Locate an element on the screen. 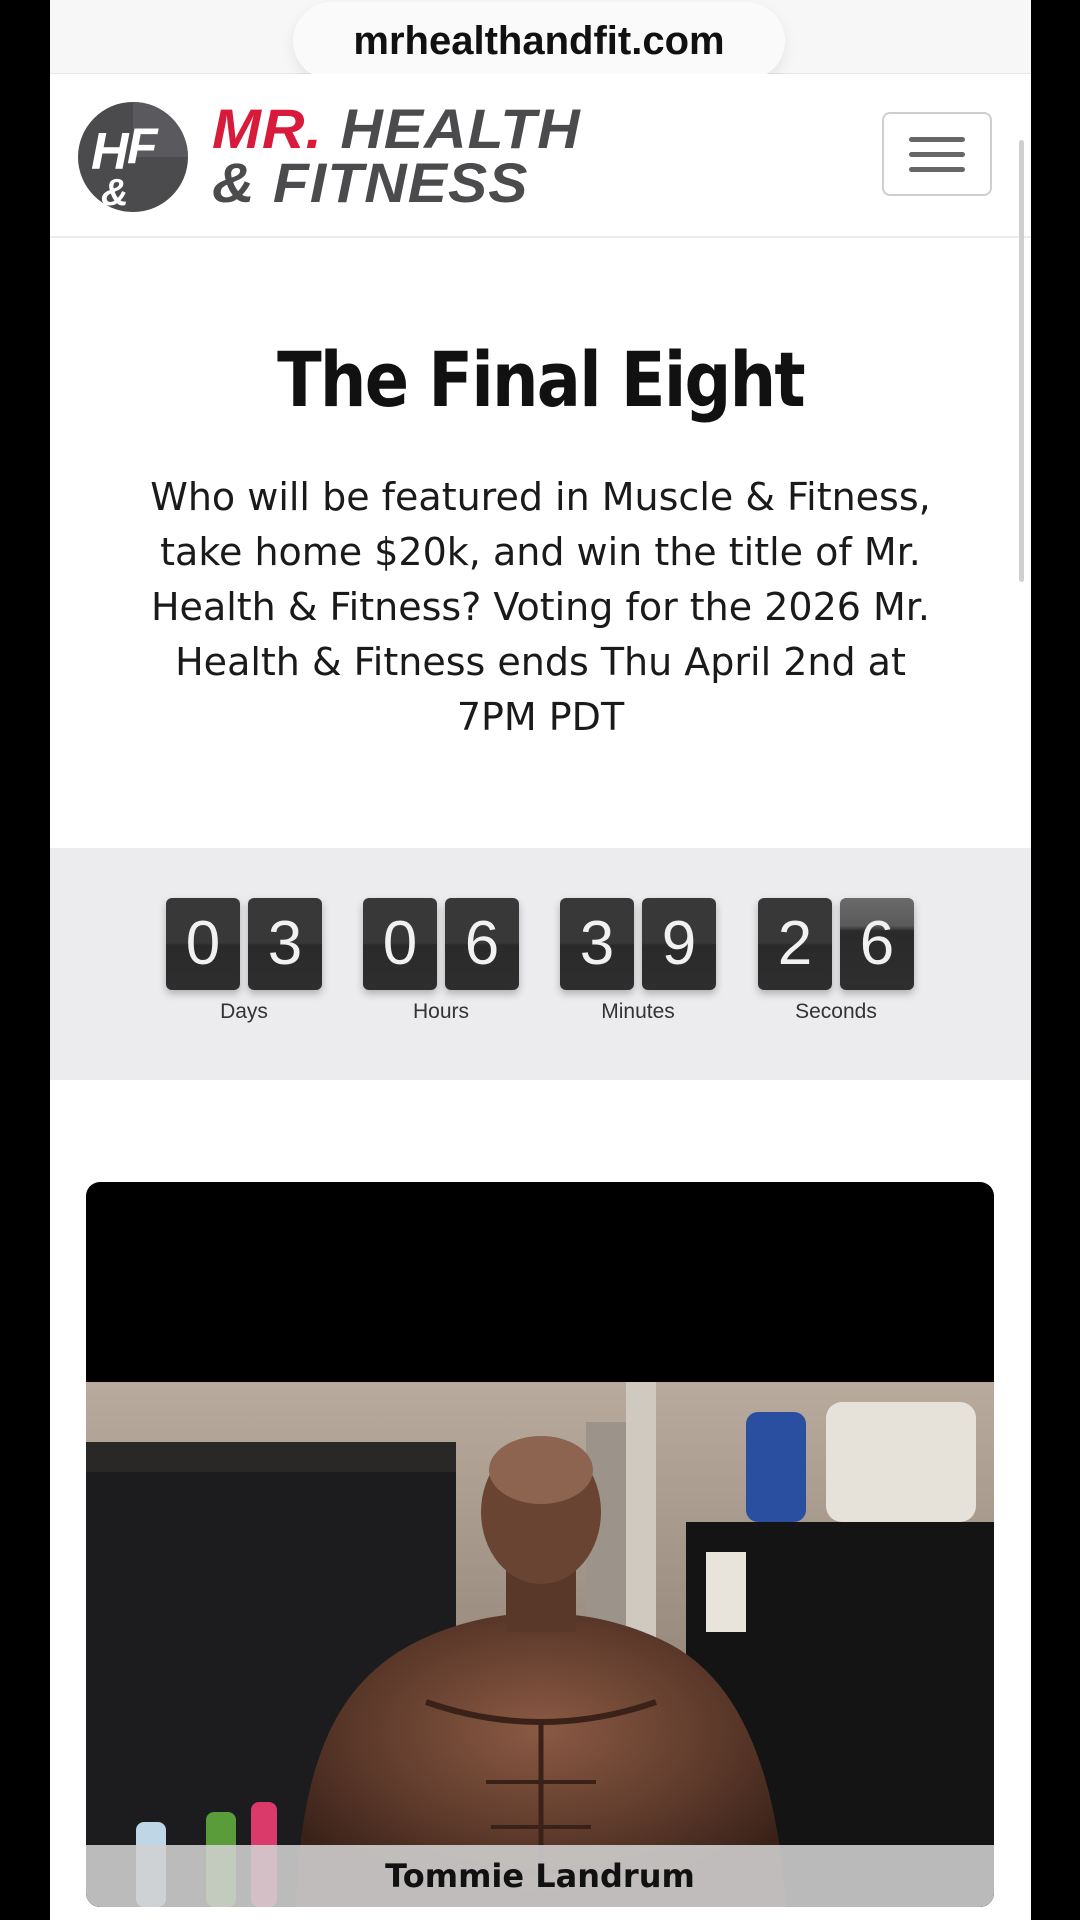  hamburger-icon is located at coordinates (937, 139).